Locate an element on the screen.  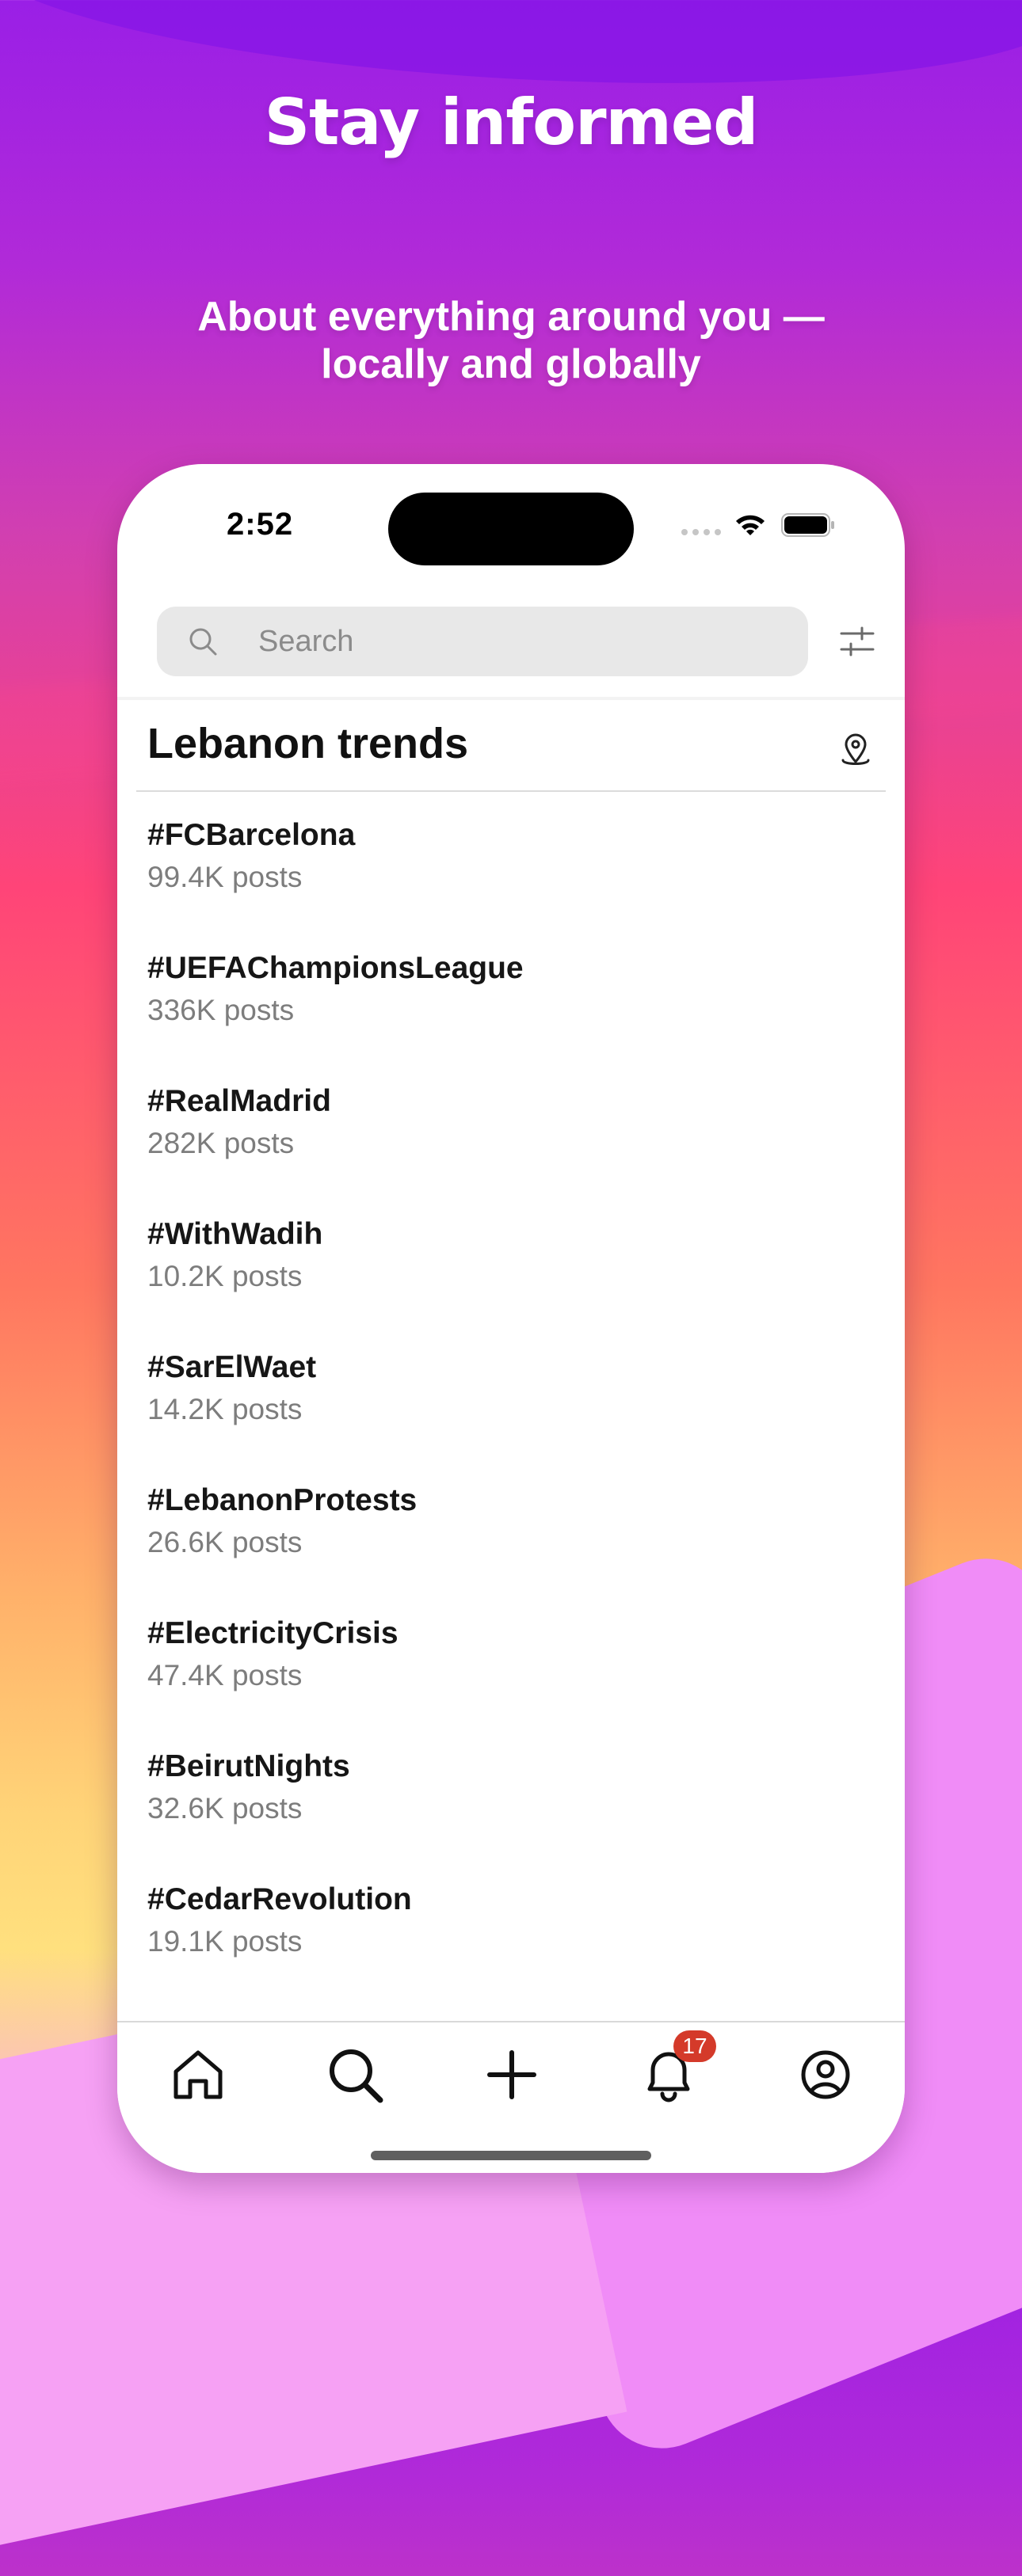
status-bar: 2:52 is located at coordinates (511, 523).